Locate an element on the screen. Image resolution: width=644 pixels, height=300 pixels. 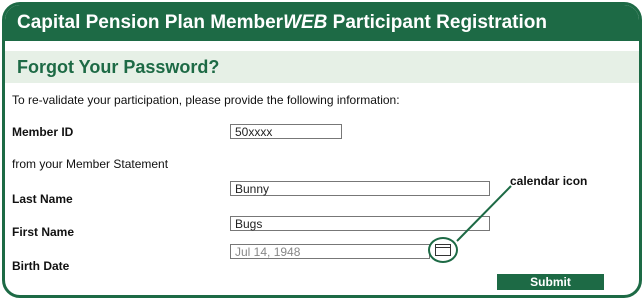
annotation-pointer-line is located at coordinates (484, 213).